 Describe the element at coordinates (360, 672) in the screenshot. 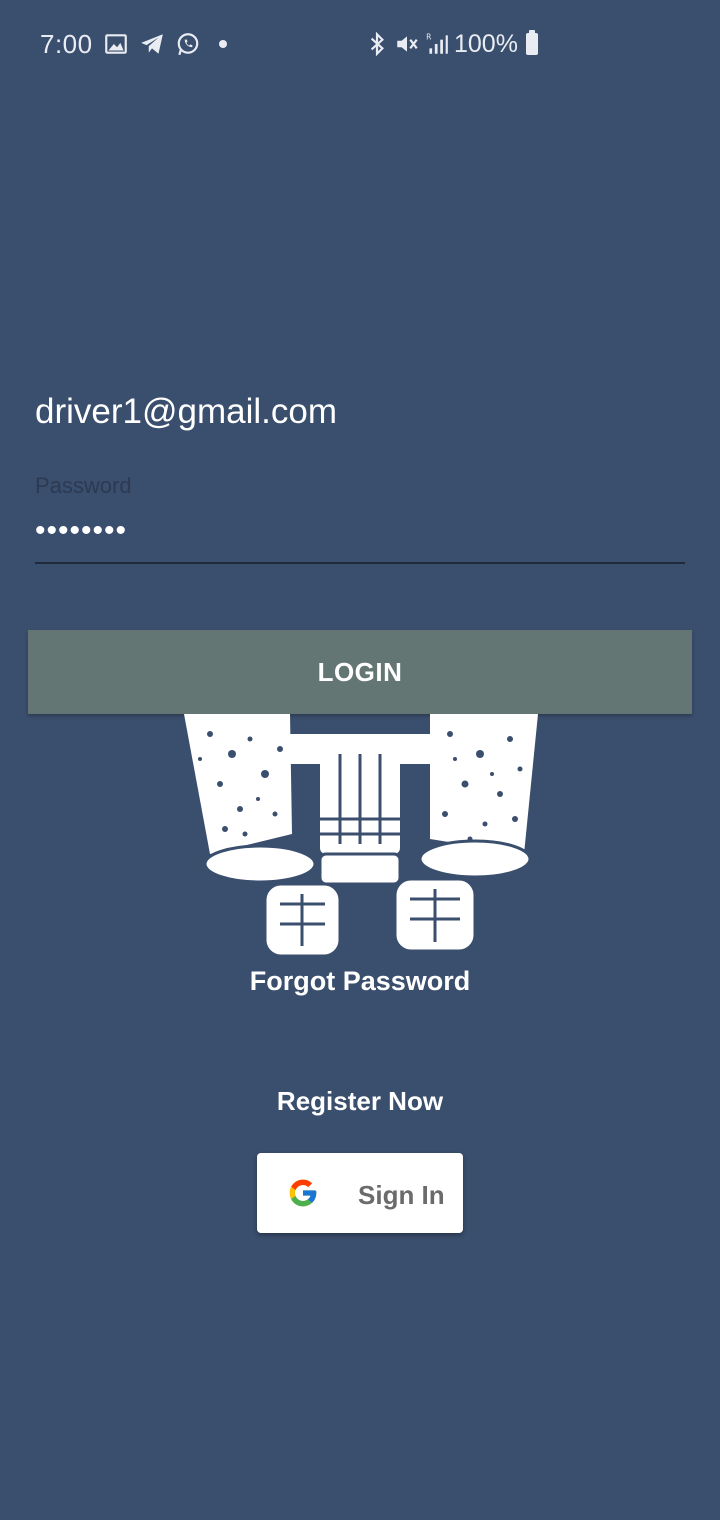

I see `login-button: LOGIN` at that location.